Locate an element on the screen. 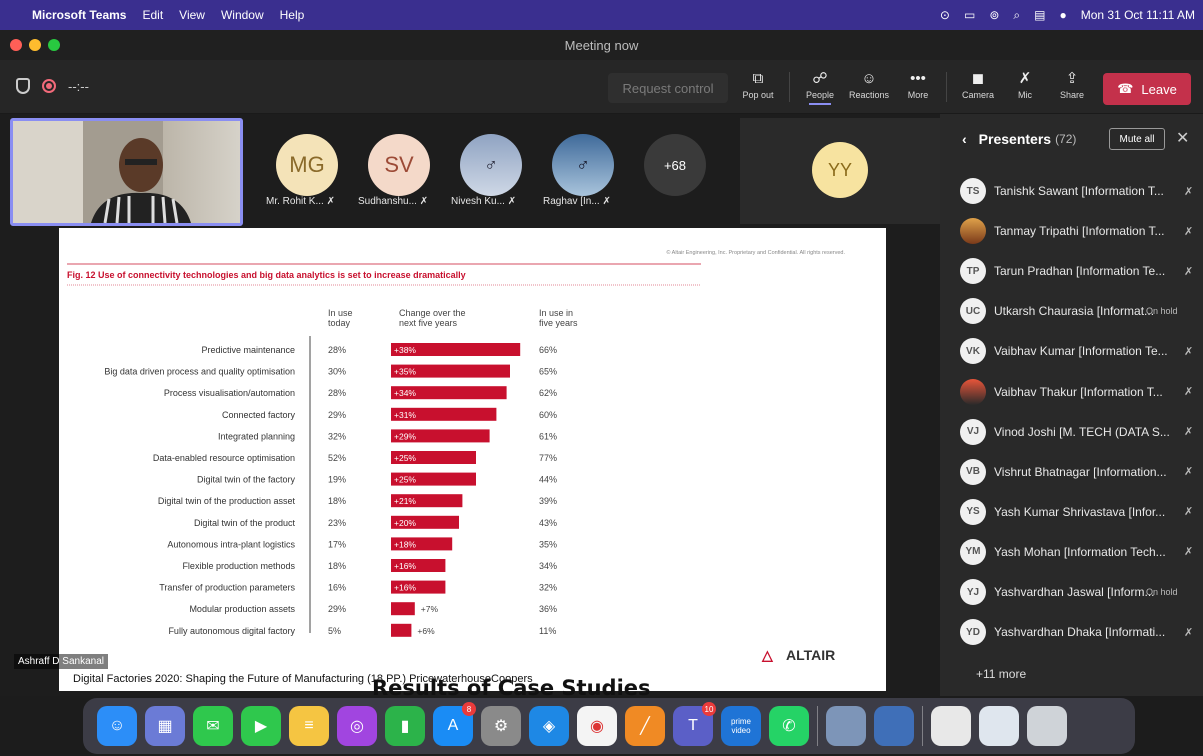 Image resolution: width=1203 pixels, height=756 pixels. teams-icon: T 10 is located at coordinates (694, 724).